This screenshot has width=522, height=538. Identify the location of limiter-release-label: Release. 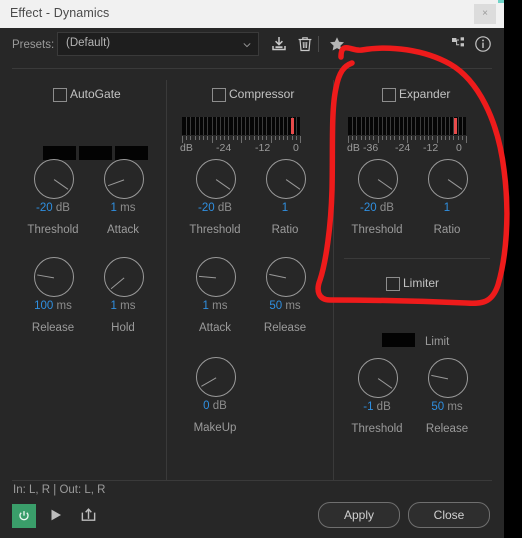
(447, 429).